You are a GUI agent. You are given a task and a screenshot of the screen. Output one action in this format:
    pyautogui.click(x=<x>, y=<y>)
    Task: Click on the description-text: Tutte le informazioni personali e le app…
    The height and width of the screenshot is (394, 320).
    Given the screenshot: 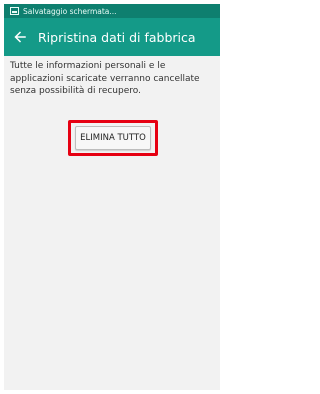 What is the action you would take?
    pyautogui.click(x=105, y=78)
    